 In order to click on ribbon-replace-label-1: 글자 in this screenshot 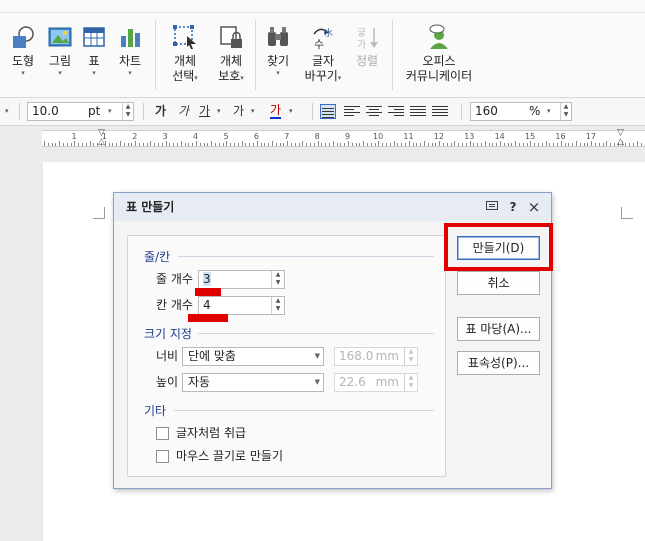, I will do `click(323, 61)`.